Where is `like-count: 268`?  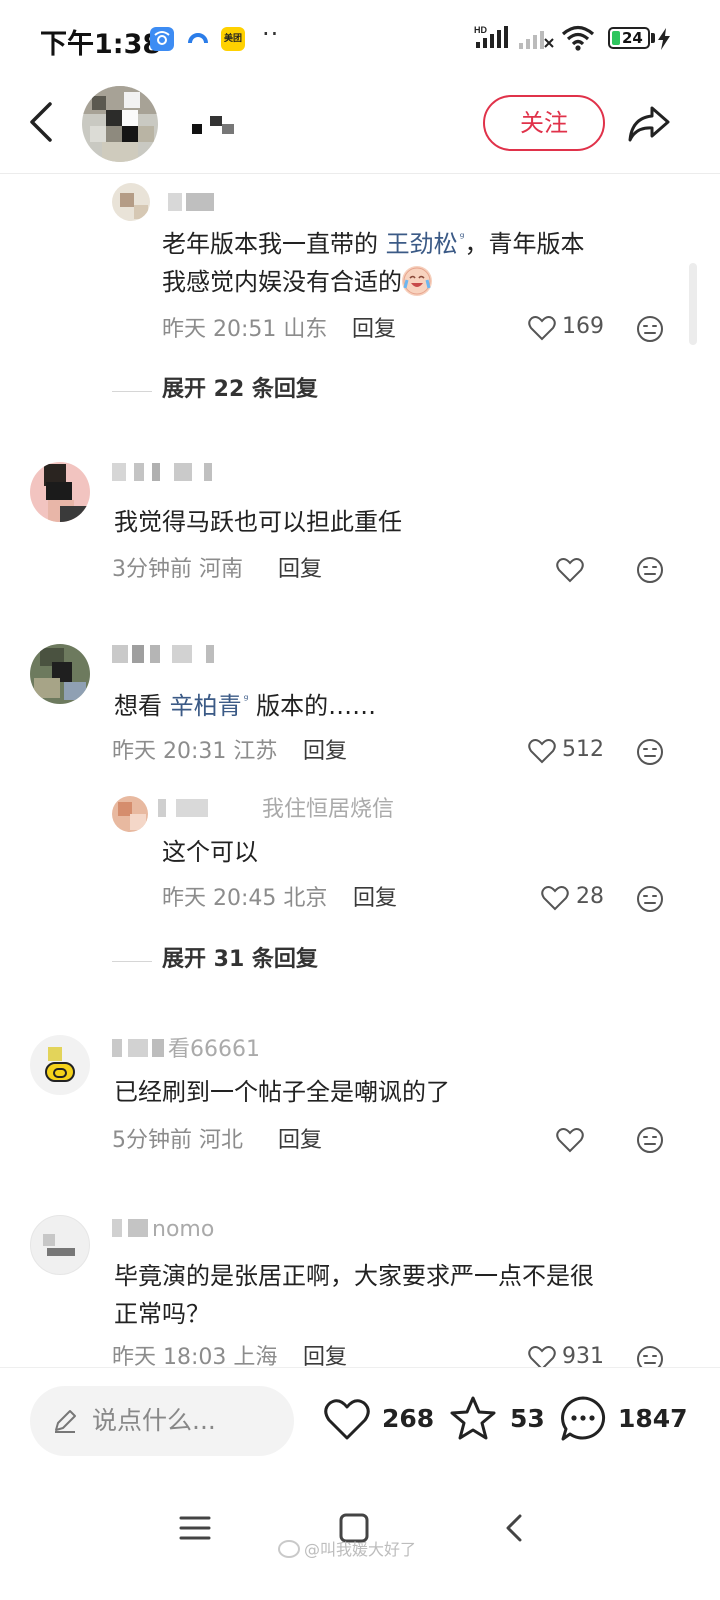 like-count: 268 is located at coordinates (408, 1418).